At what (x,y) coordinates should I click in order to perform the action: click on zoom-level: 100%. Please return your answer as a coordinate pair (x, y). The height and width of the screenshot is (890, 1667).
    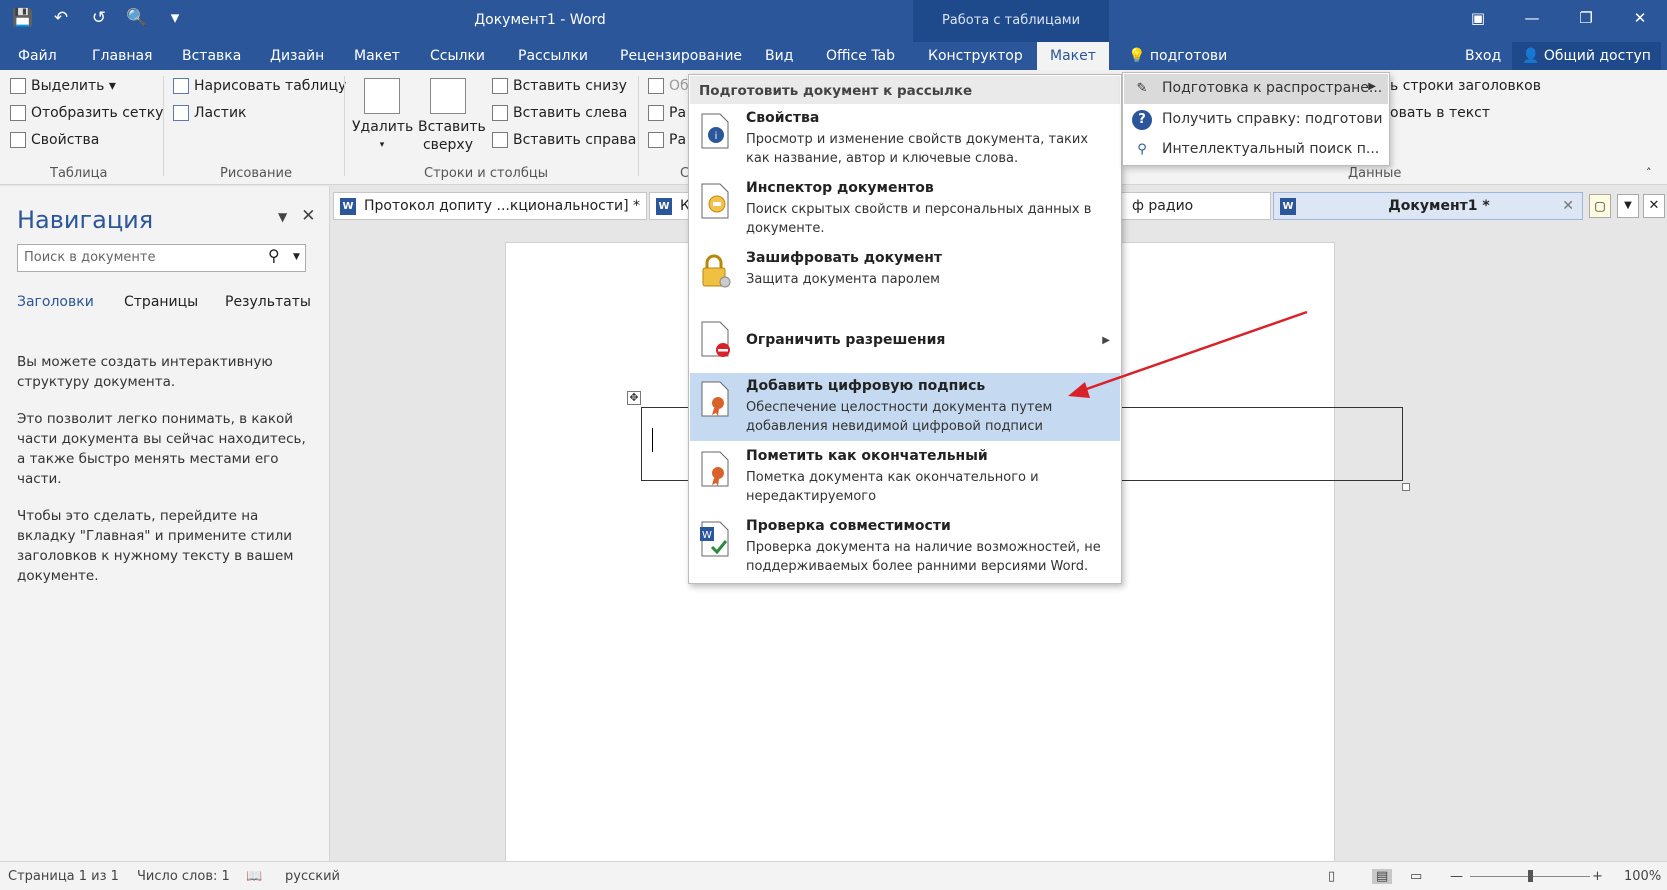
    Looking at the image, I should click on (1642, 876).